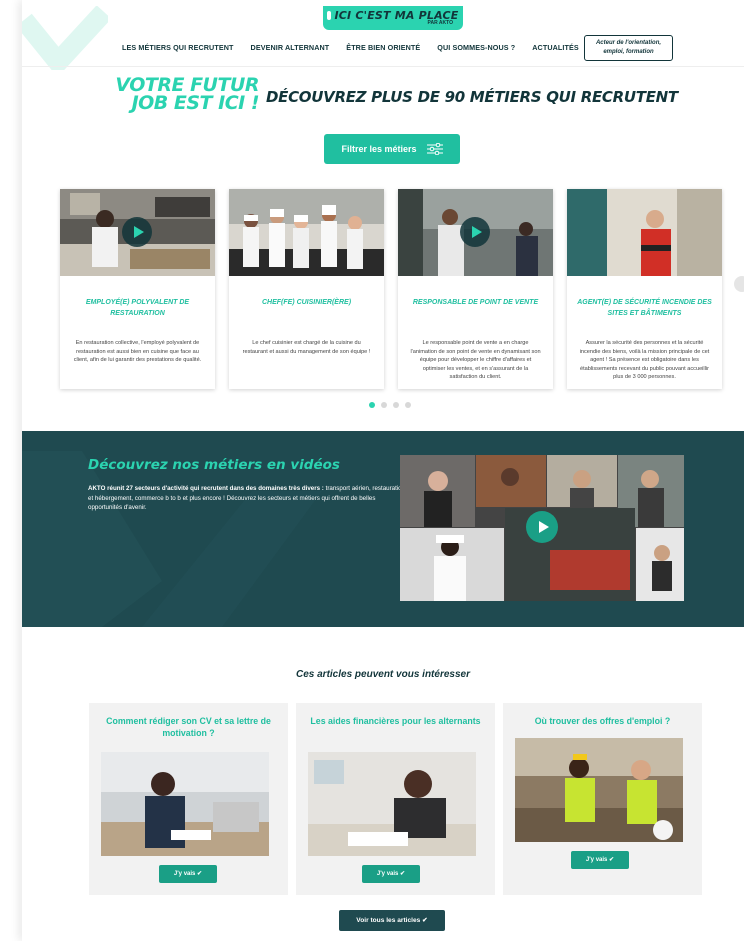 The height and width of the screenshot is (941, 744). I want to click on site-logo: ICI C'EST MA PLACE PAR AKTO, so click(393, 18).